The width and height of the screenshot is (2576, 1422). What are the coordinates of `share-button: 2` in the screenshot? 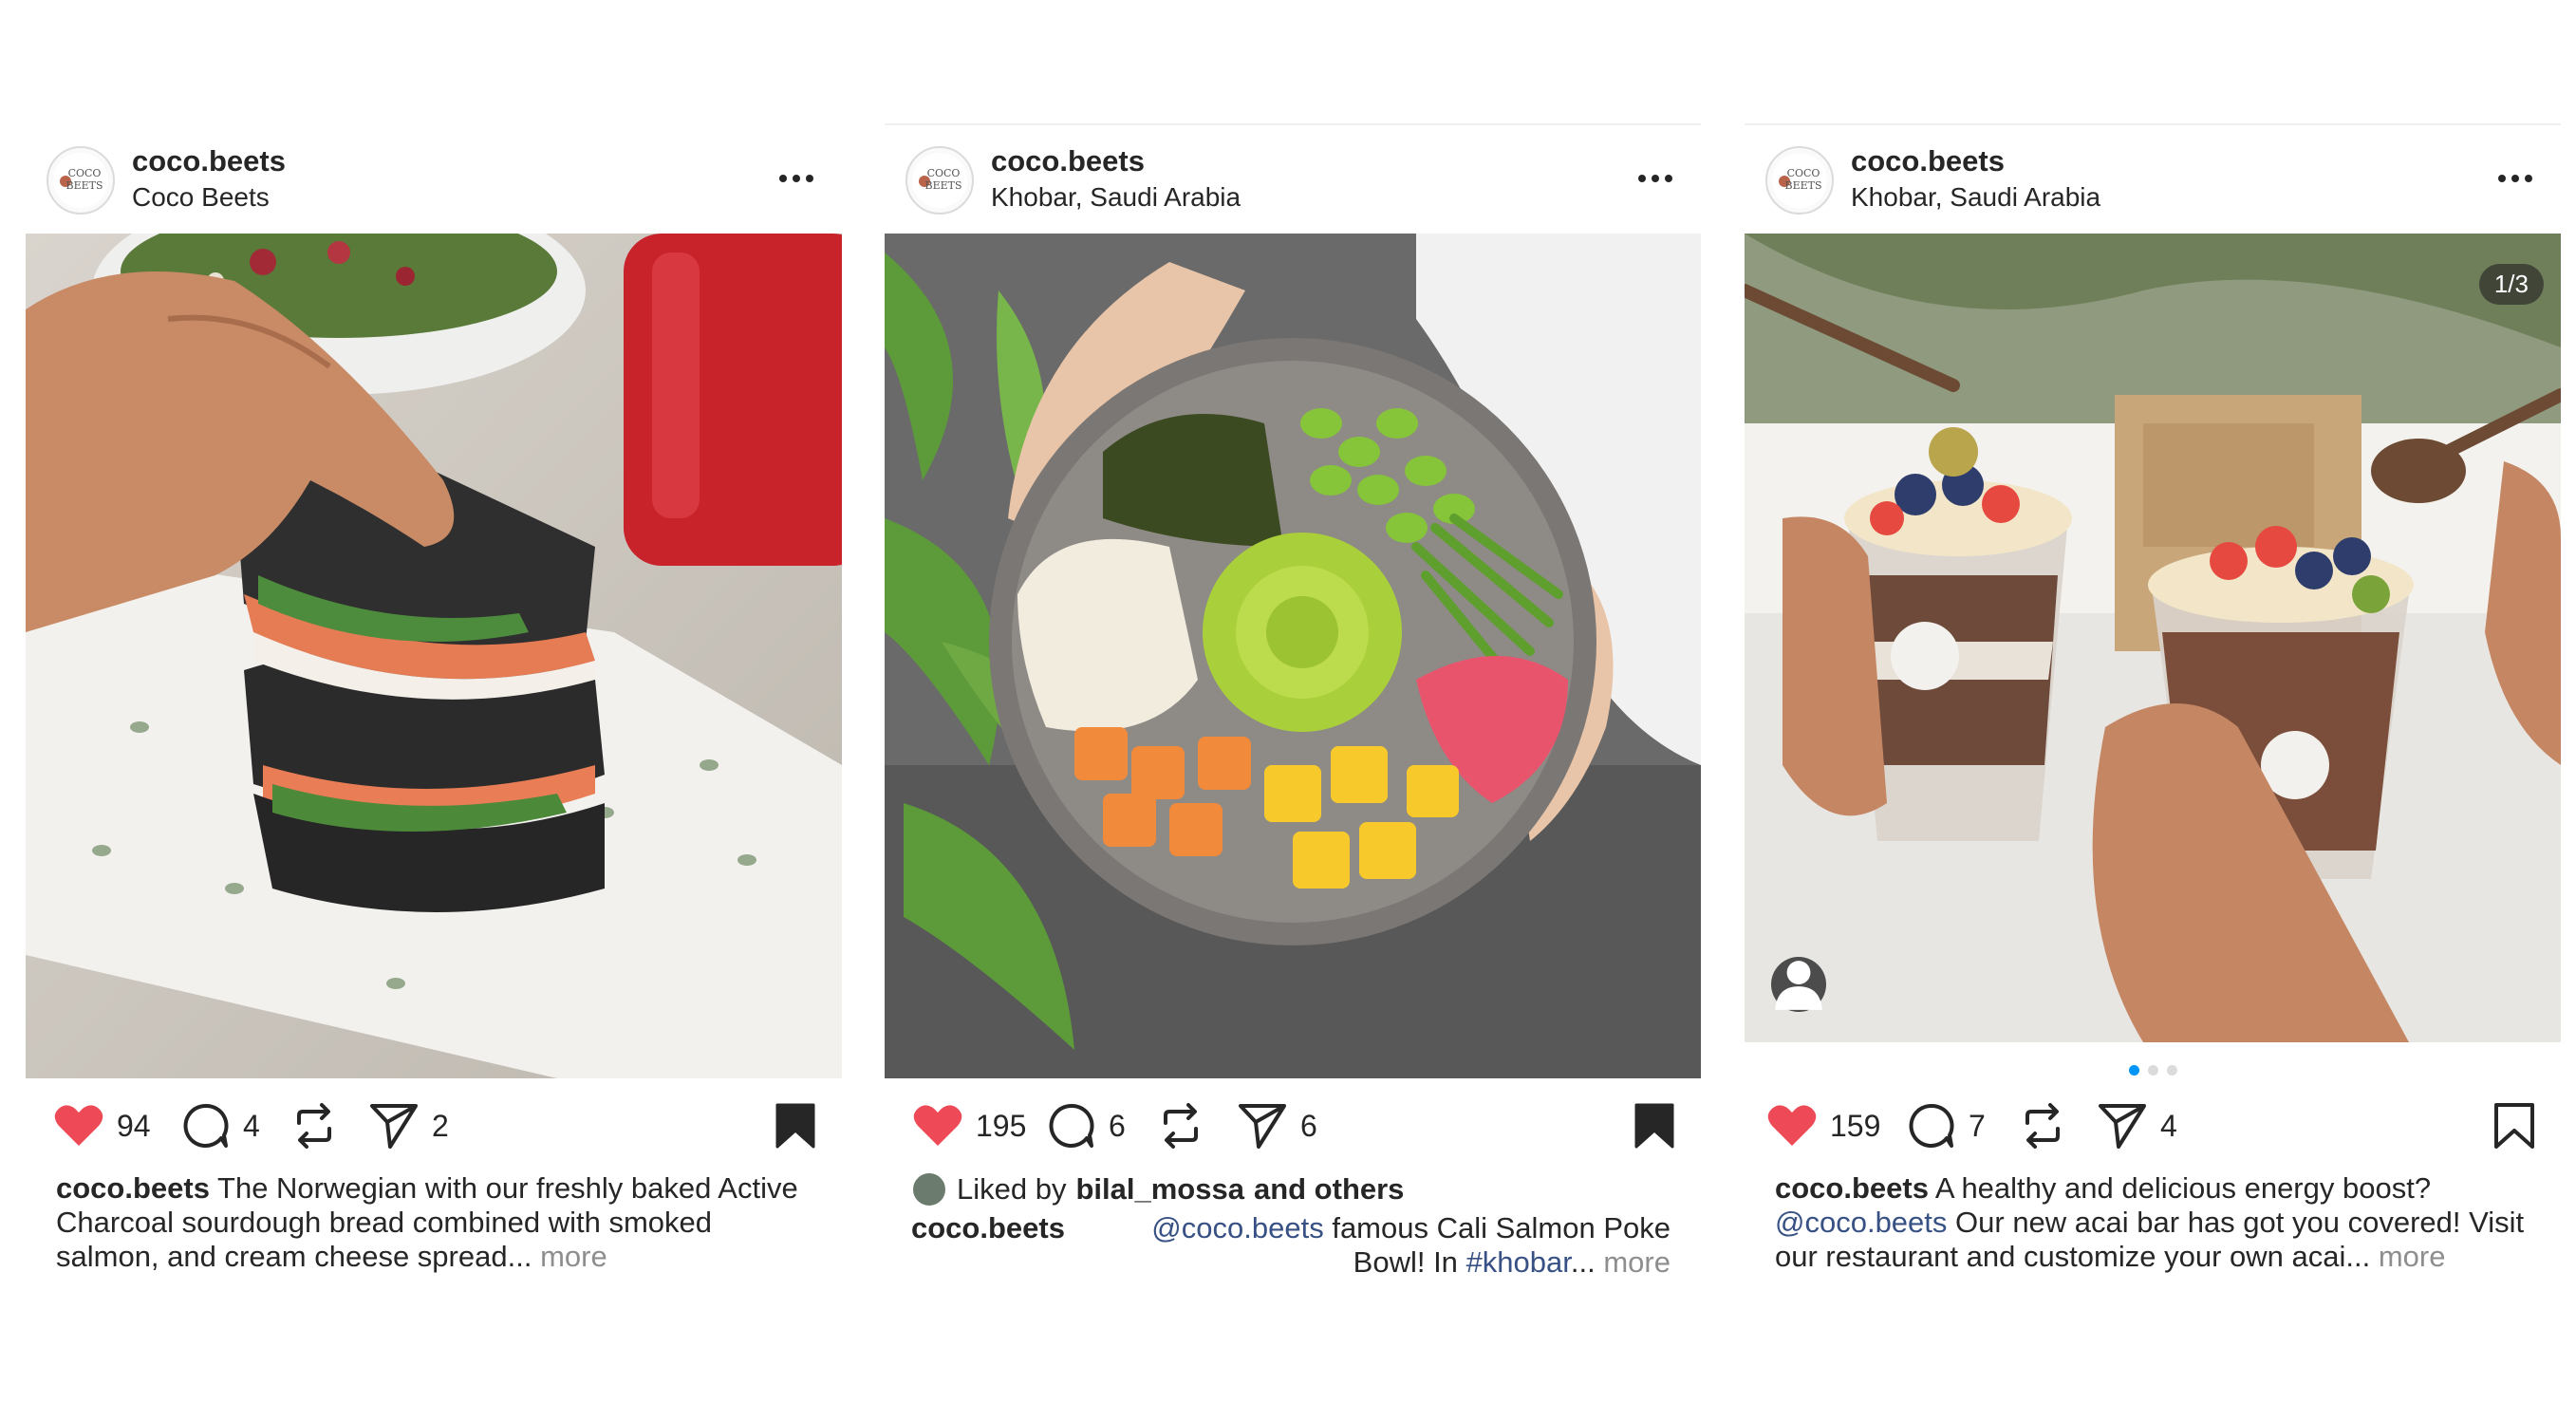 It's located at (409, 1125).